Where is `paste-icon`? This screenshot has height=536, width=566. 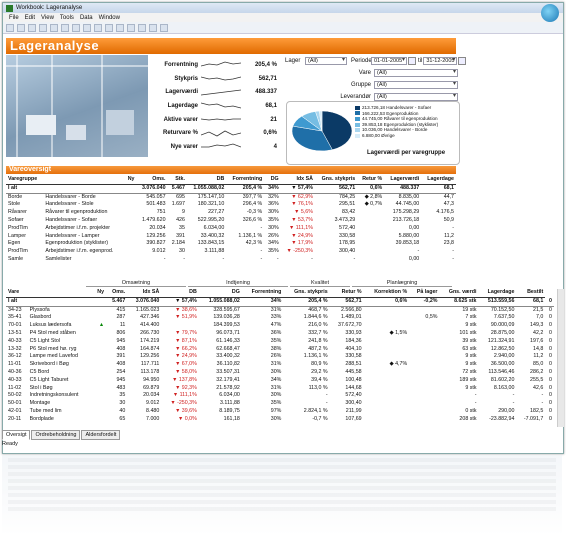 paste-icon is located at coordinates (76, 27).